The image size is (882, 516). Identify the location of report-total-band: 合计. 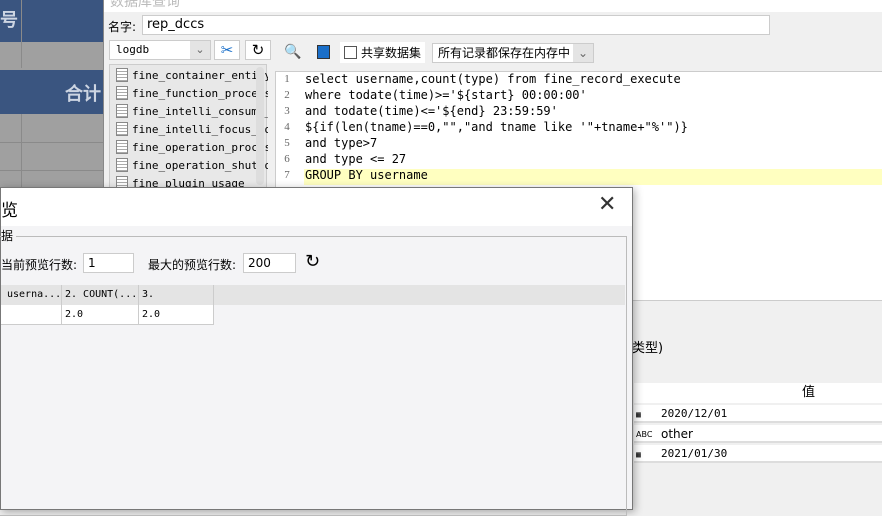
(51, 92).